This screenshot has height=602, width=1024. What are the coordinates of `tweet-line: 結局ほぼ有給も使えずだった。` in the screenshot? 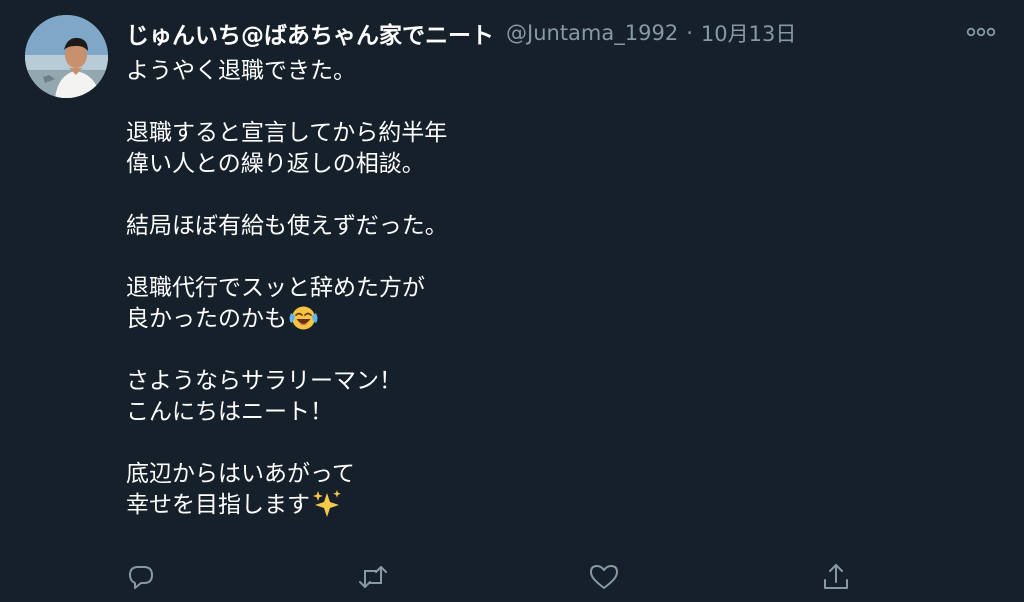 It's located at (287, 226).